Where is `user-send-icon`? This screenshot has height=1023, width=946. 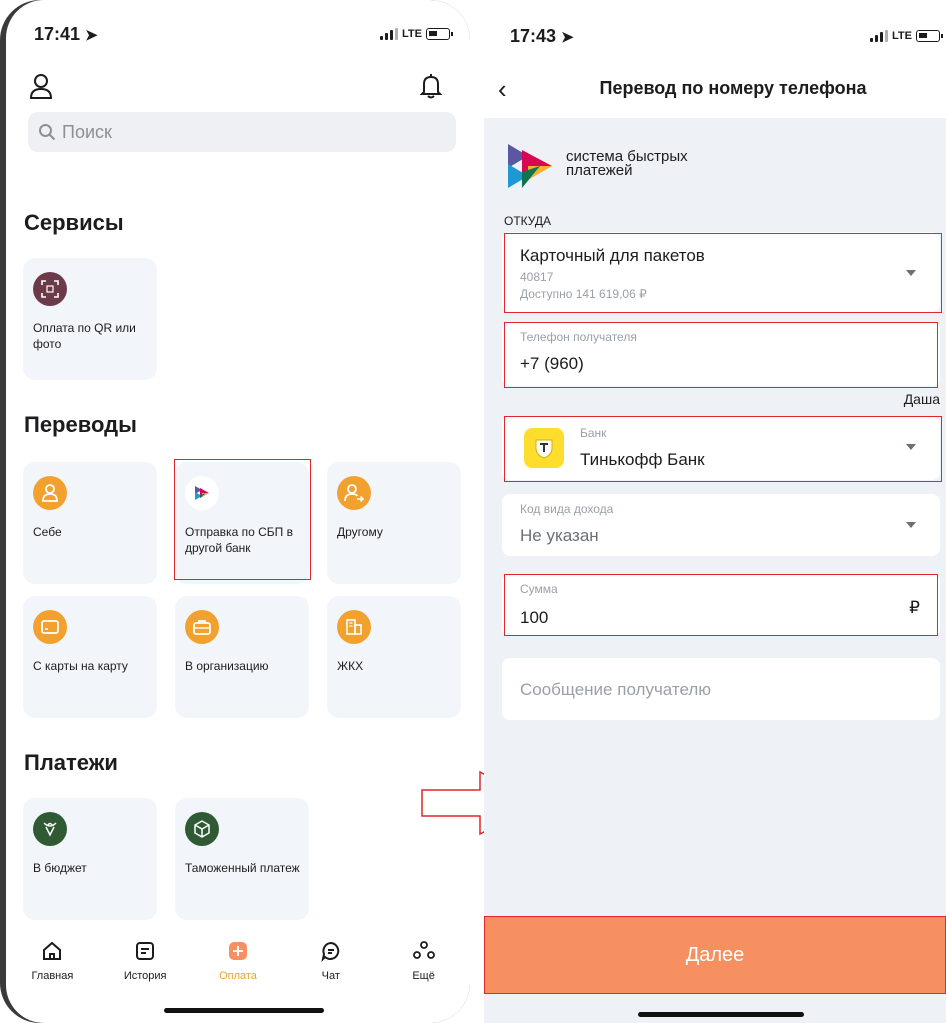 user-send-icon is located at coordinates (354, 493).